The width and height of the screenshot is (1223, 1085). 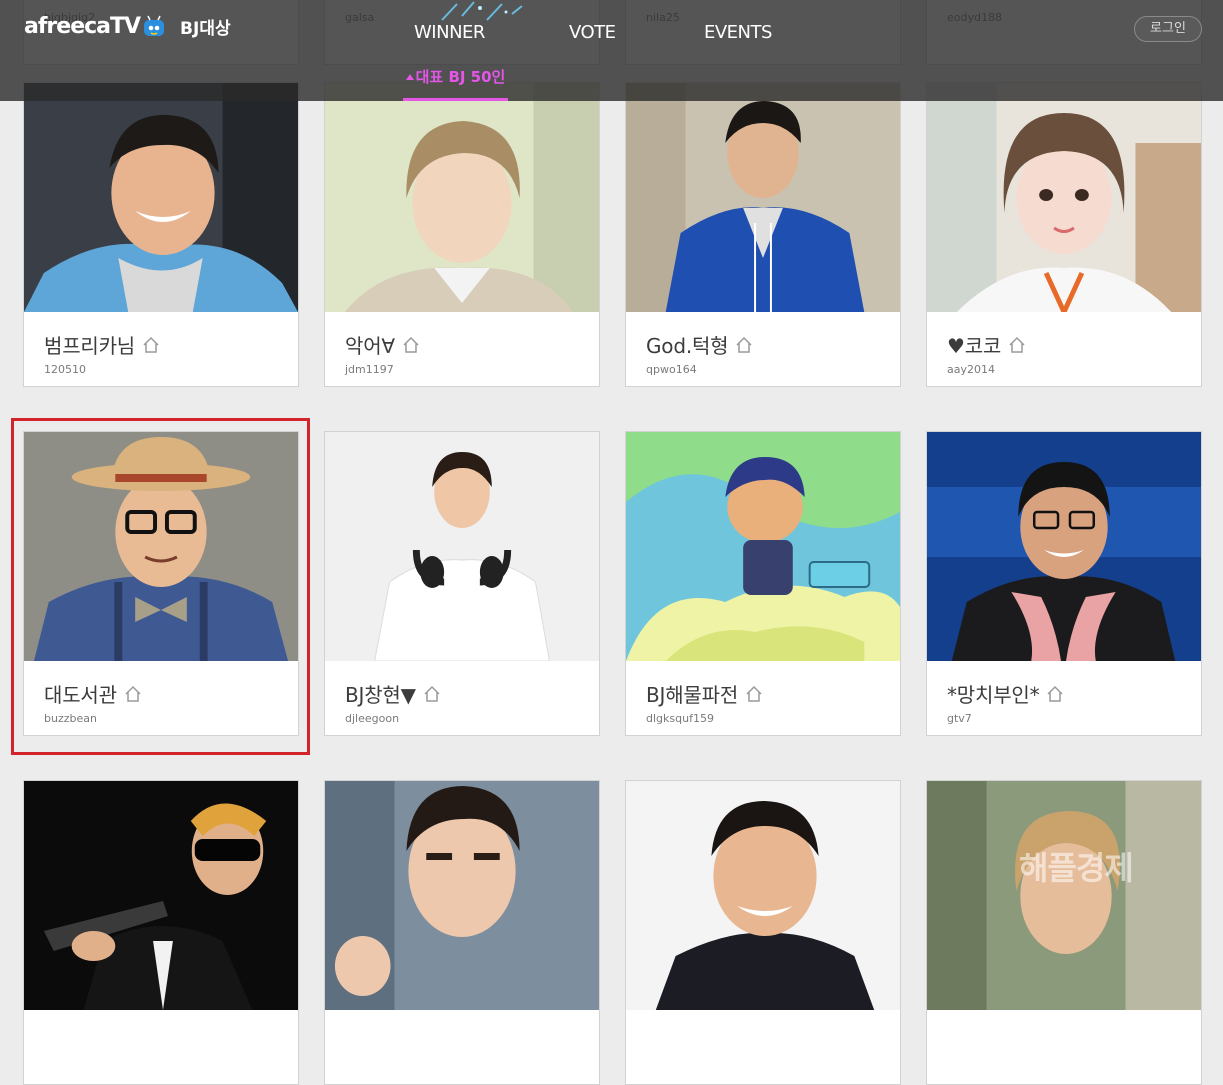 I want to click on login-button: 로그인, so click(x=1168, y=29).